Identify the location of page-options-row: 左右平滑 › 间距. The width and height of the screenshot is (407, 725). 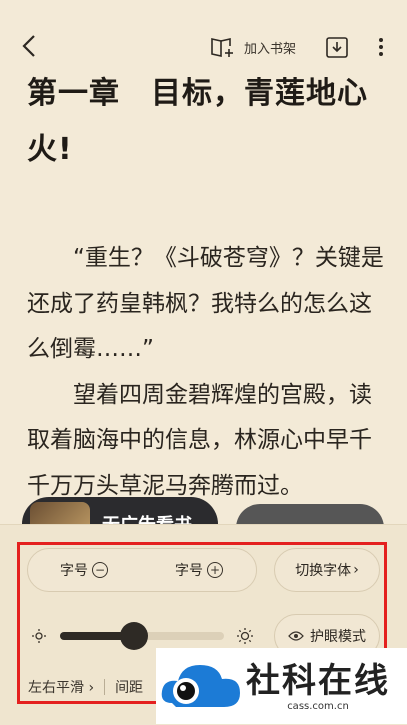
(85, 687).